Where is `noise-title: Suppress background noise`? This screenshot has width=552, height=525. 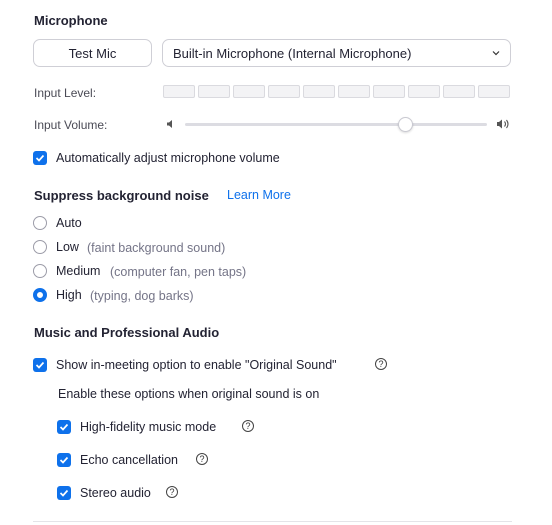
noise-title: Suppress background noise is located at coordinates (121, 195).